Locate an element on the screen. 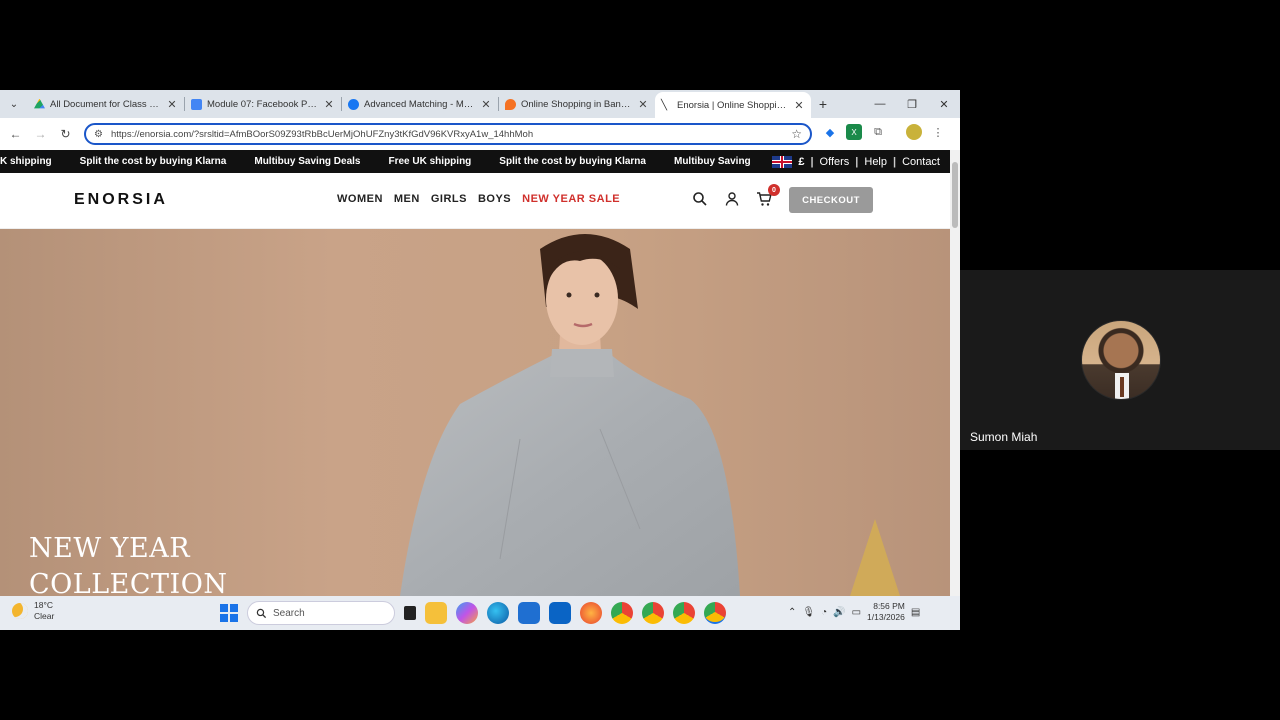 This screenshot has height=720, width=1280. main-nav: WOMEN MEN GIRLS BOYS NEW YEAR SALE is located at coordinates (478, 199).